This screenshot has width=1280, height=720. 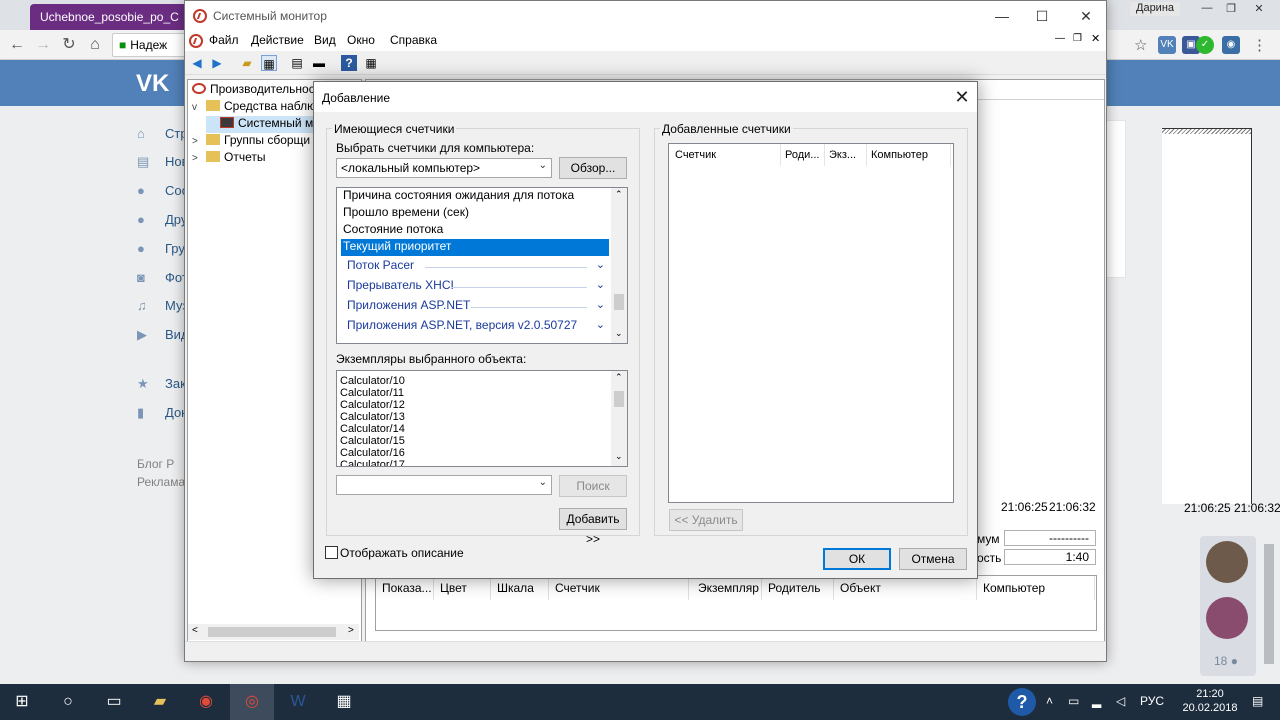 I want to click on counter-category: Приложения ASP.NET ⌄, so click(x=478, y=308).